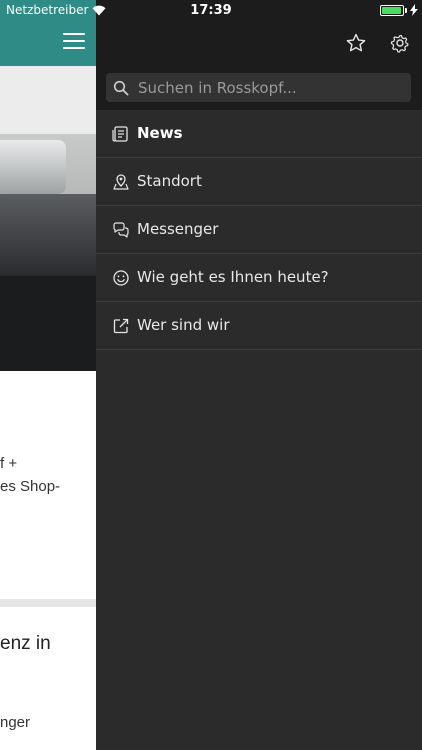 The image size is (422, 750). I want to click on hamburger-menu-icon, so click(74, 42).